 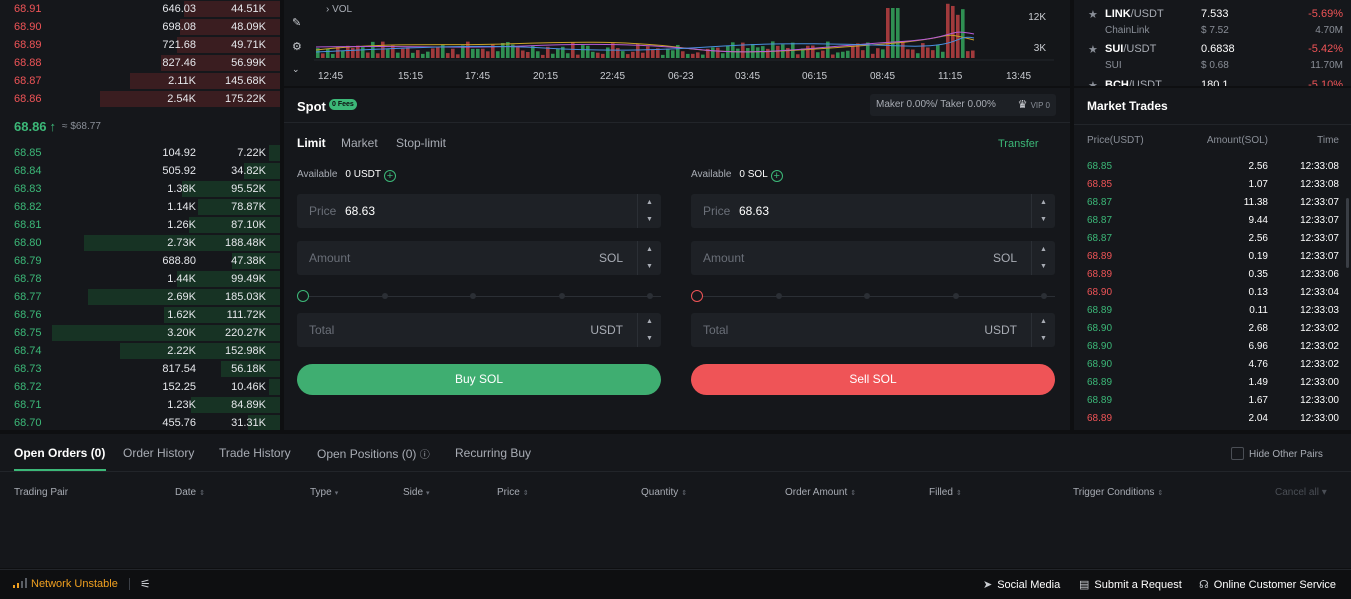 I want to click on info-icon: ⓘ, so click(x=425, y=455).